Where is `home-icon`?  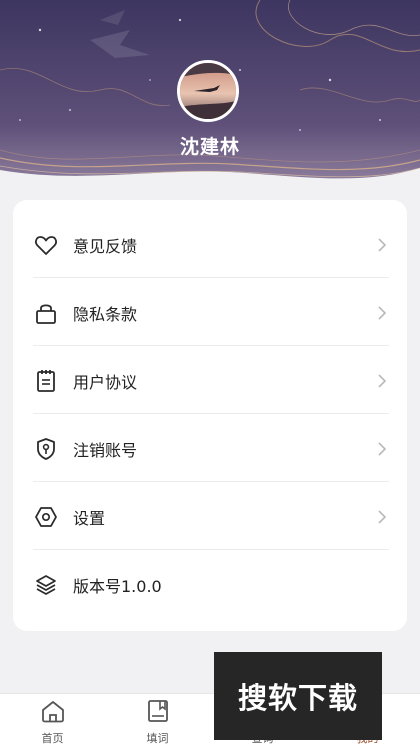
home-icon is located at coordinates (52, 711).